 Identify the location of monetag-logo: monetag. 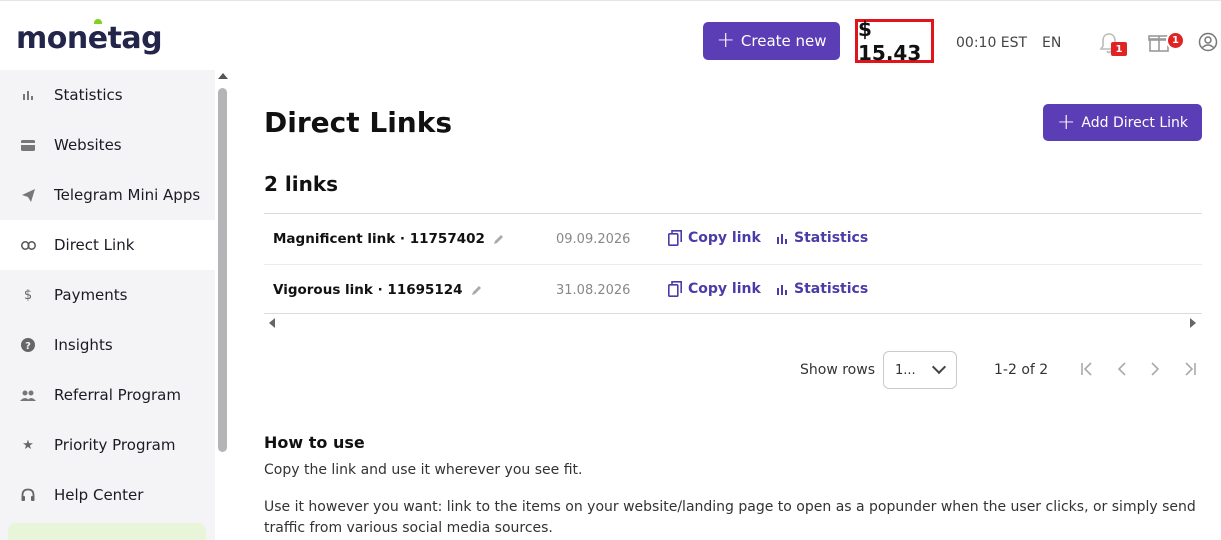
(89, 37).